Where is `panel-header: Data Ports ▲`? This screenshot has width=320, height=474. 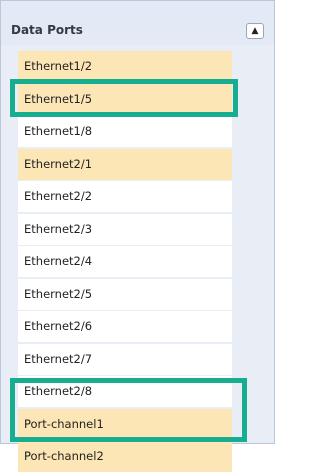
panel-header: Data Ports ▲ is located at coordinates (137, 23).